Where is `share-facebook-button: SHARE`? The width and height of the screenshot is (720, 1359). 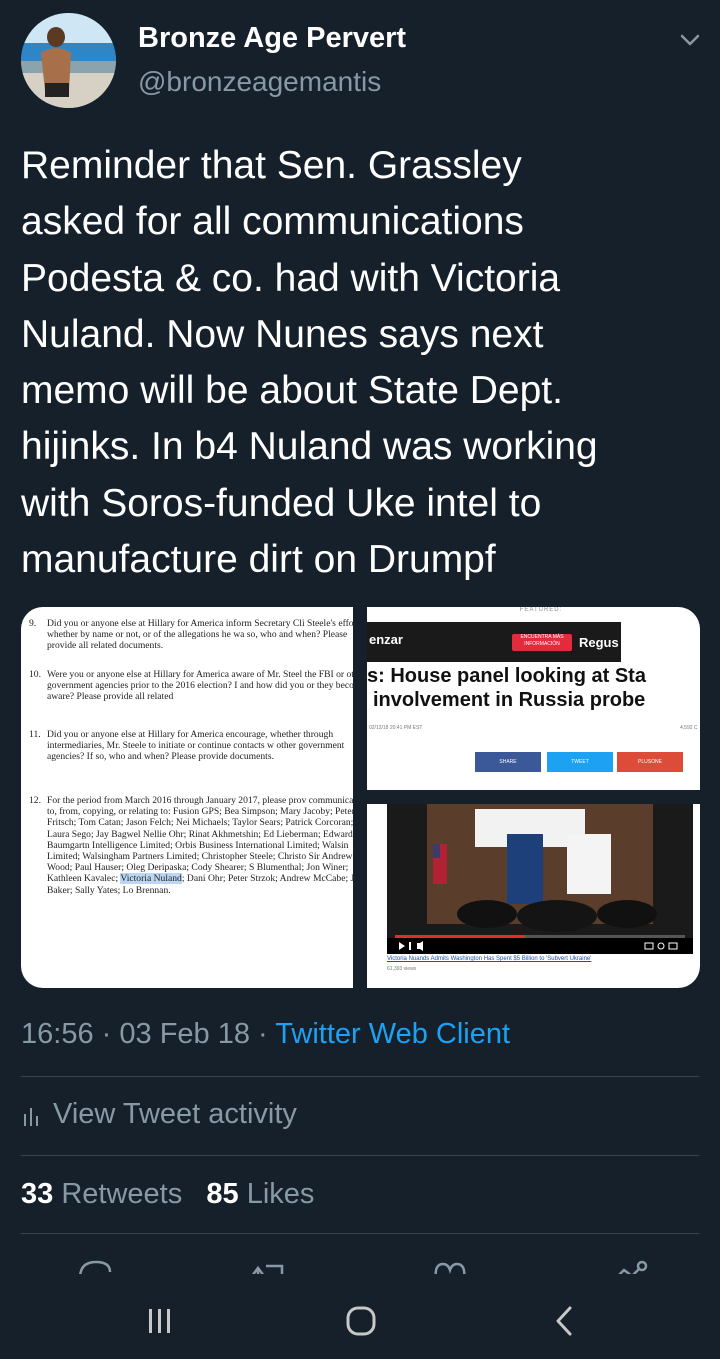 share-facebook-button: SHARE is located at coordinates (508, 762).